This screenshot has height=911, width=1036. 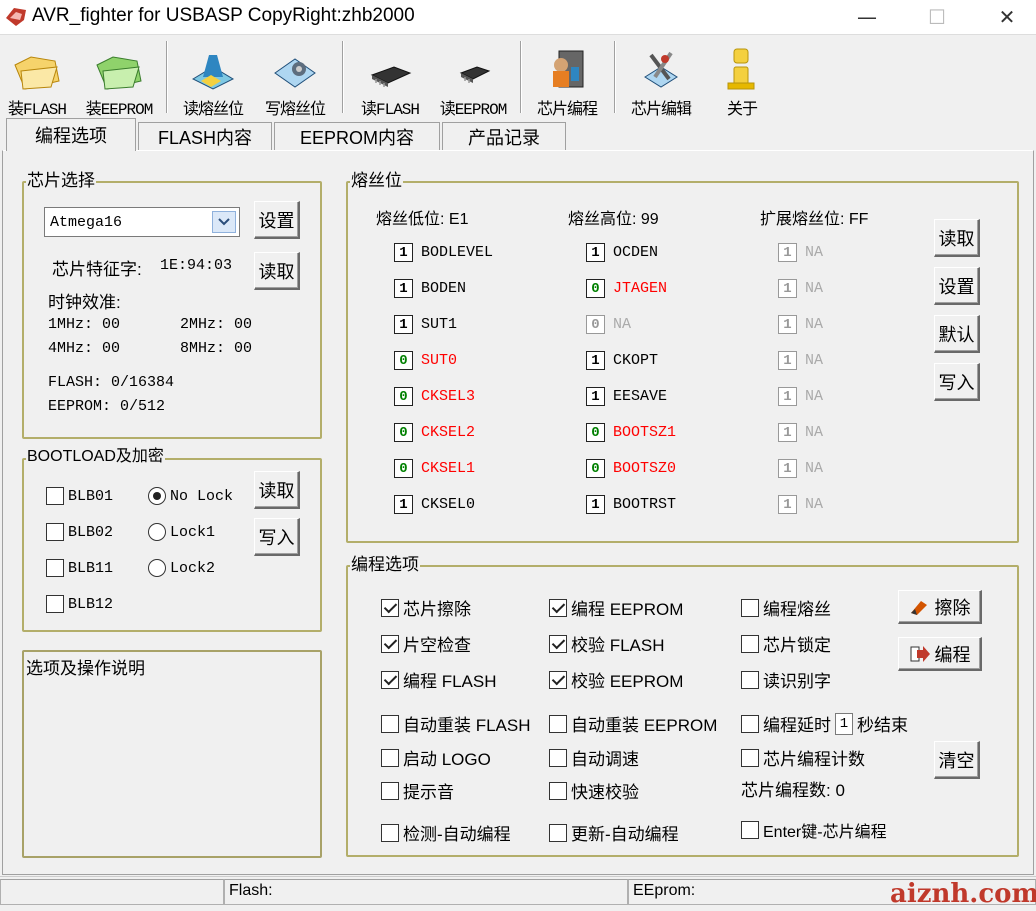 What do you see at coordinates (631, 468) in the screenshot?
I see `fuse-bit-high-6: 0 BOOTSZ0` at bounding box center [631, 468].